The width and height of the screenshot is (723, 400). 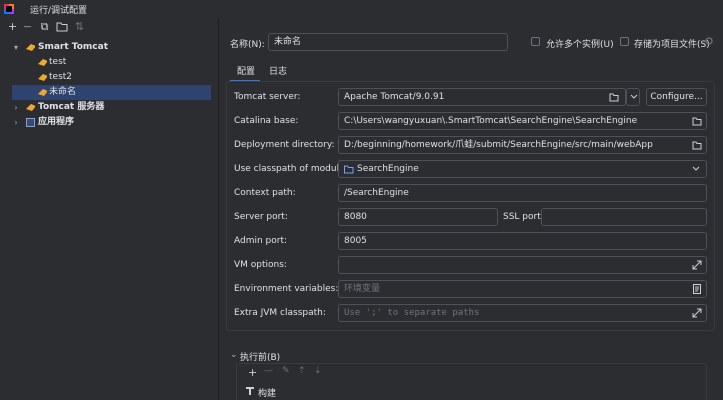 What do you see at coordinates (522, 313) in the screenshot?
I see `extra-classpath-field: Use ';' to separate paths` at bounding box center [522, 313].